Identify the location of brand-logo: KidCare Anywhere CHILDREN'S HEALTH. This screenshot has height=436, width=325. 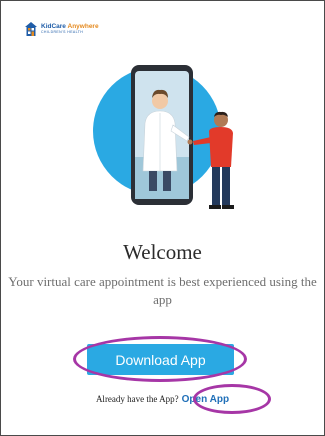
(62, 29).